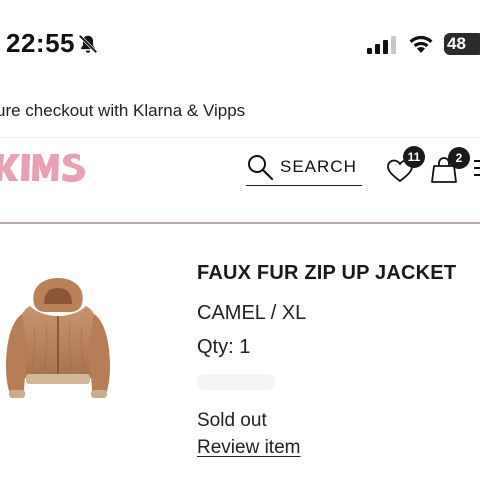 This screenshot has width=480, height=480. What do you see at coordinates (318, 166) in the screenshot?
I see `search-label: SEARCH` at bounding box center [318, 166].